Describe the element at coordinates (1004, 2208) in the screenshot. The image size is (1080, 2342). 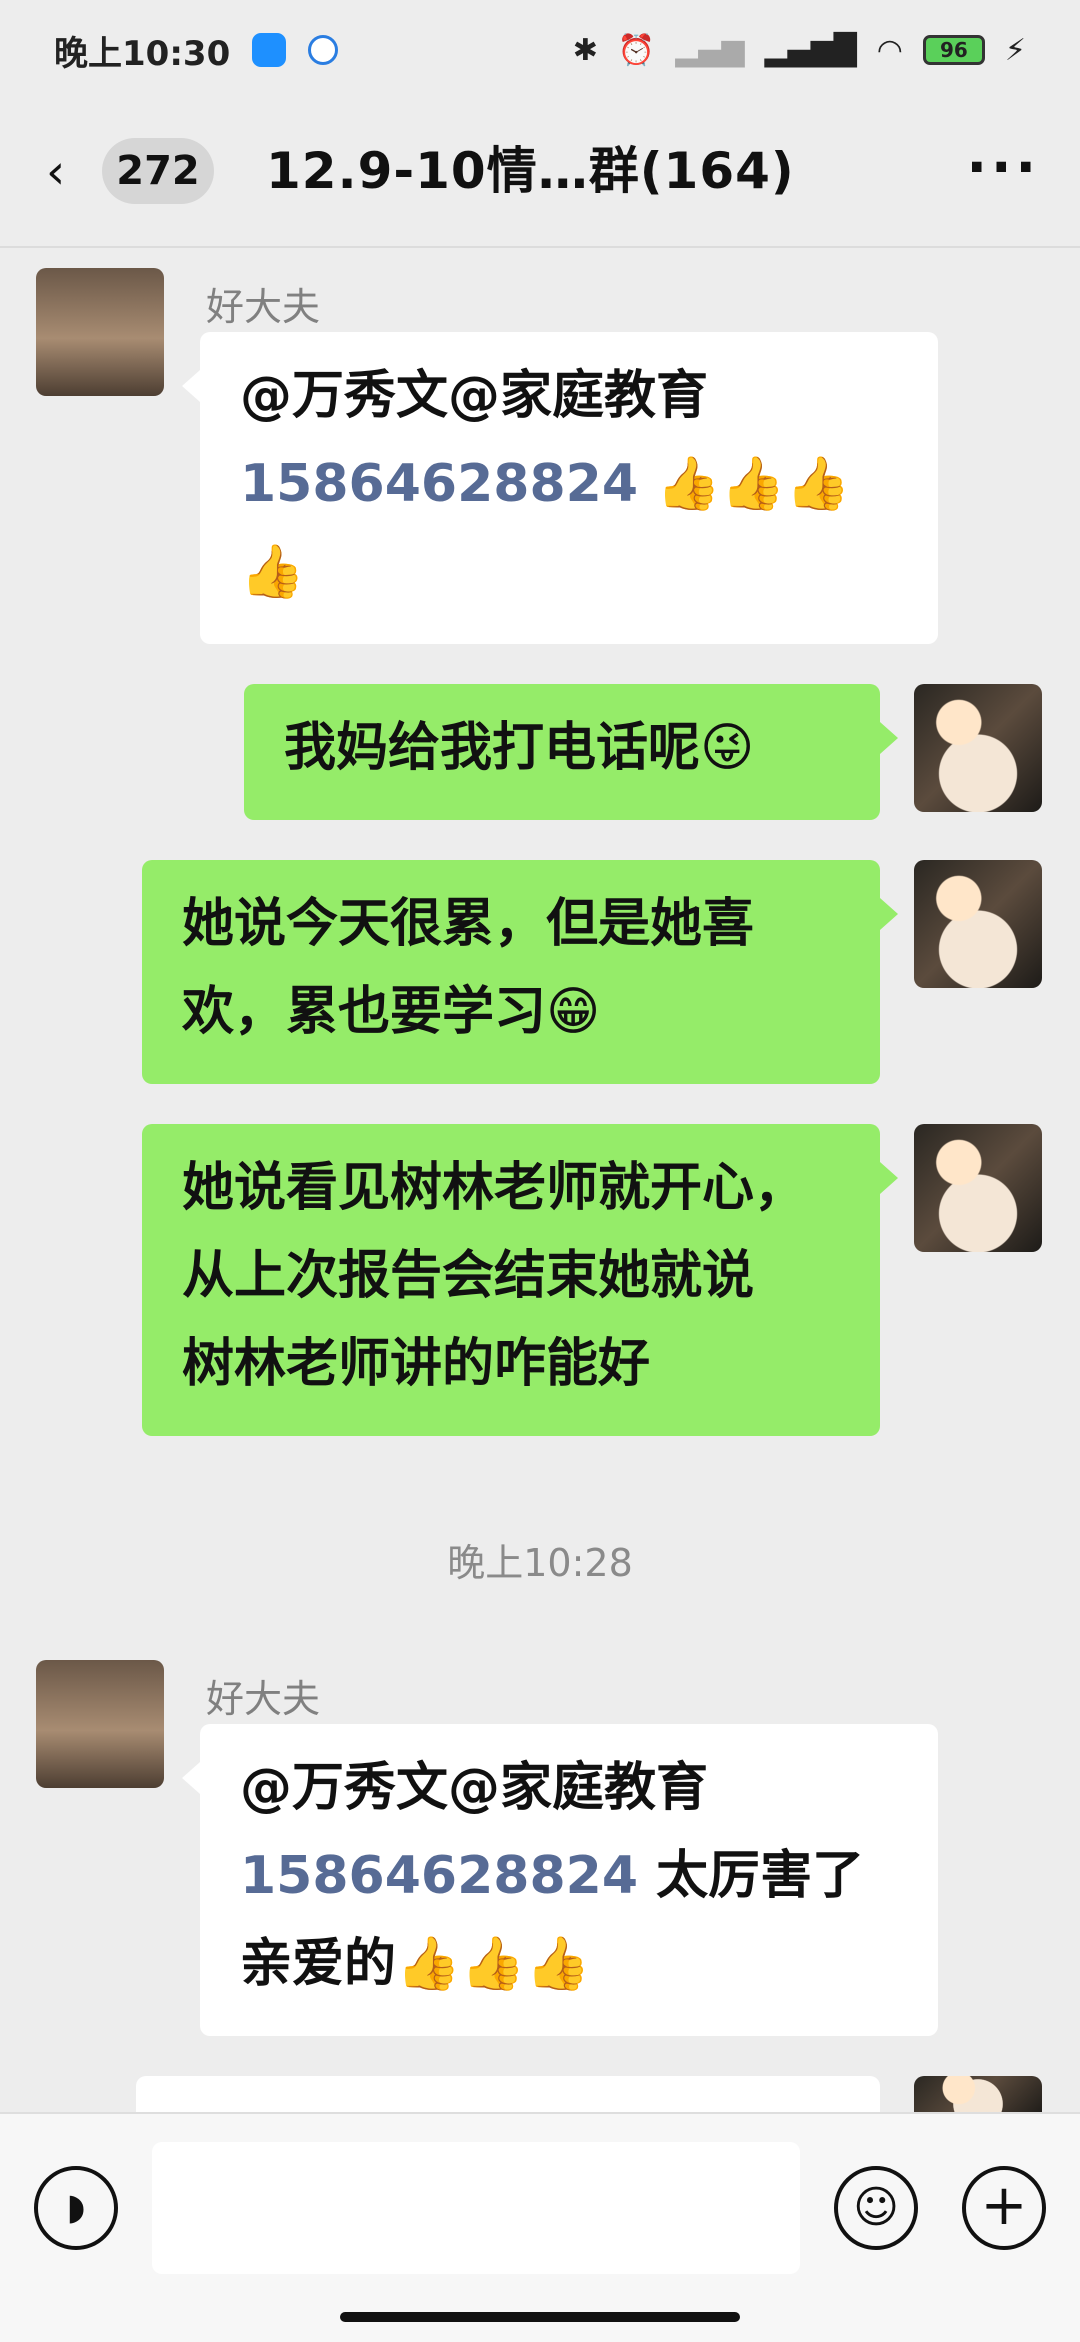
I see `plus-icon: +` at that location.